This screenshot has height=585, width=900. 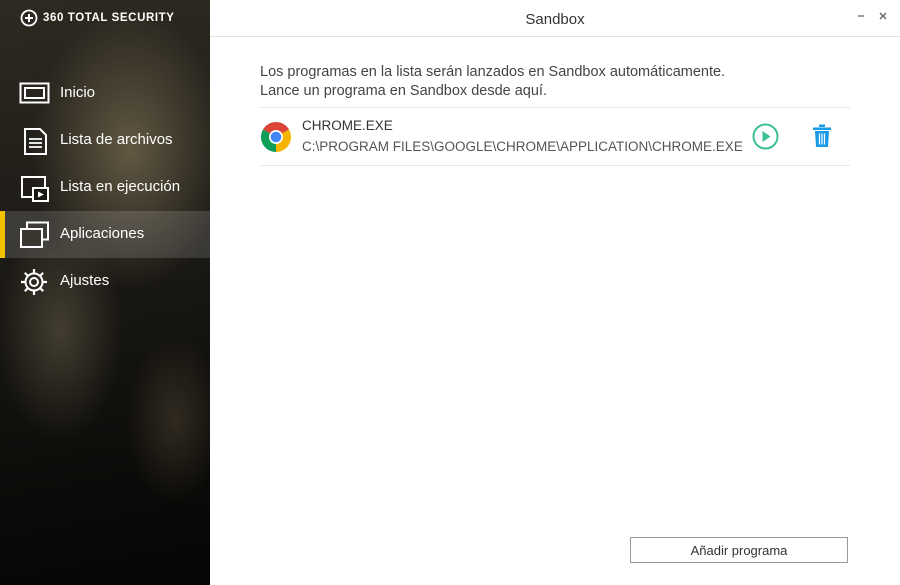 I want to click on document-list-icon, so click(x=35, y=141).